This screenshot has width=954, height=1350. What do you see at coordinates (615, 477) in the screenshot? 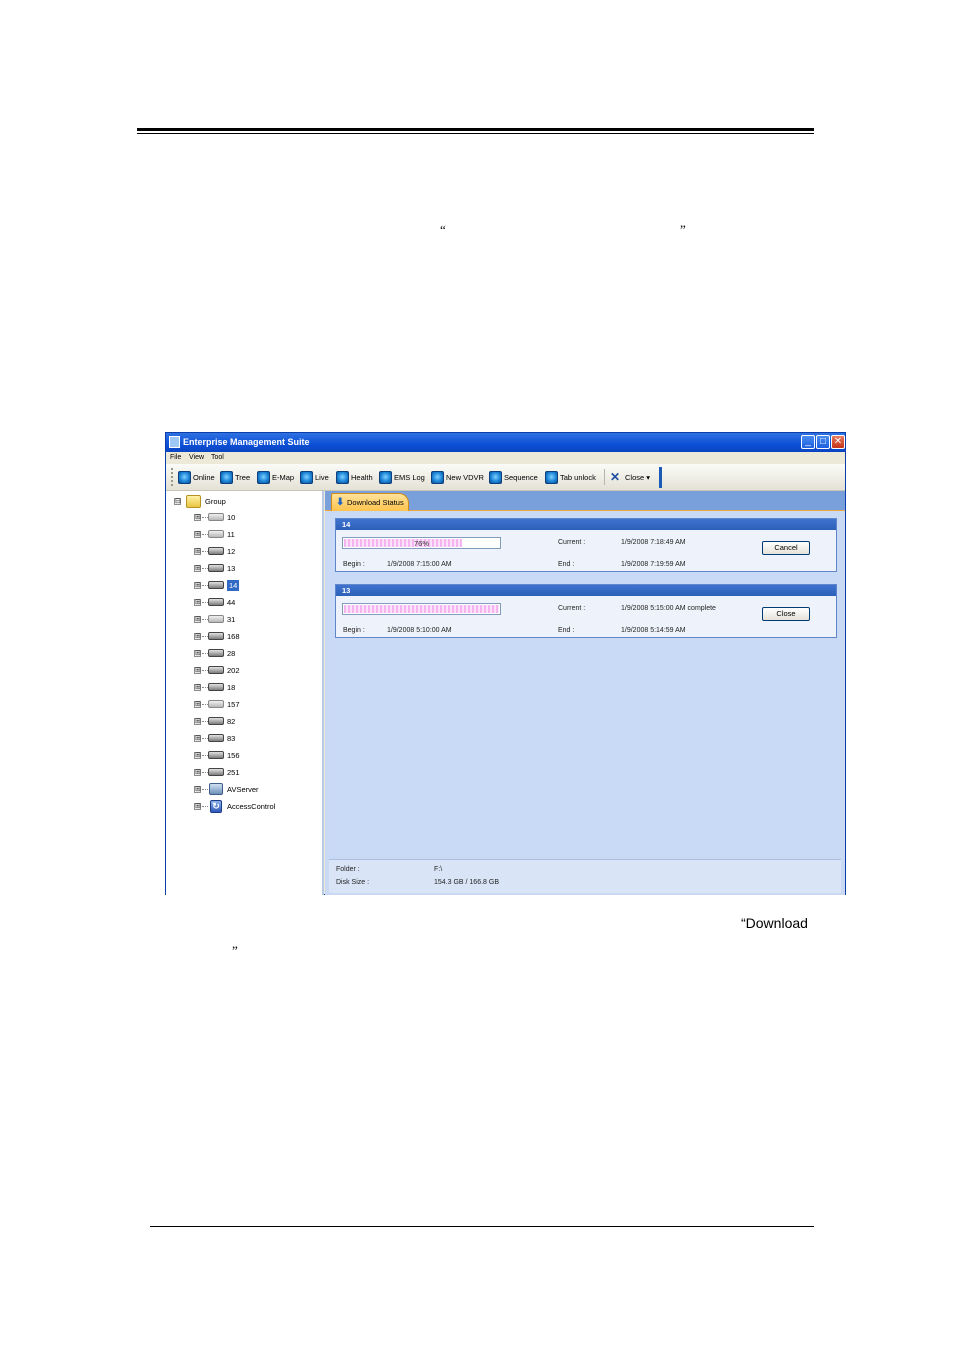
I see `close-icon: ✕` at bounding box center [615, 477].